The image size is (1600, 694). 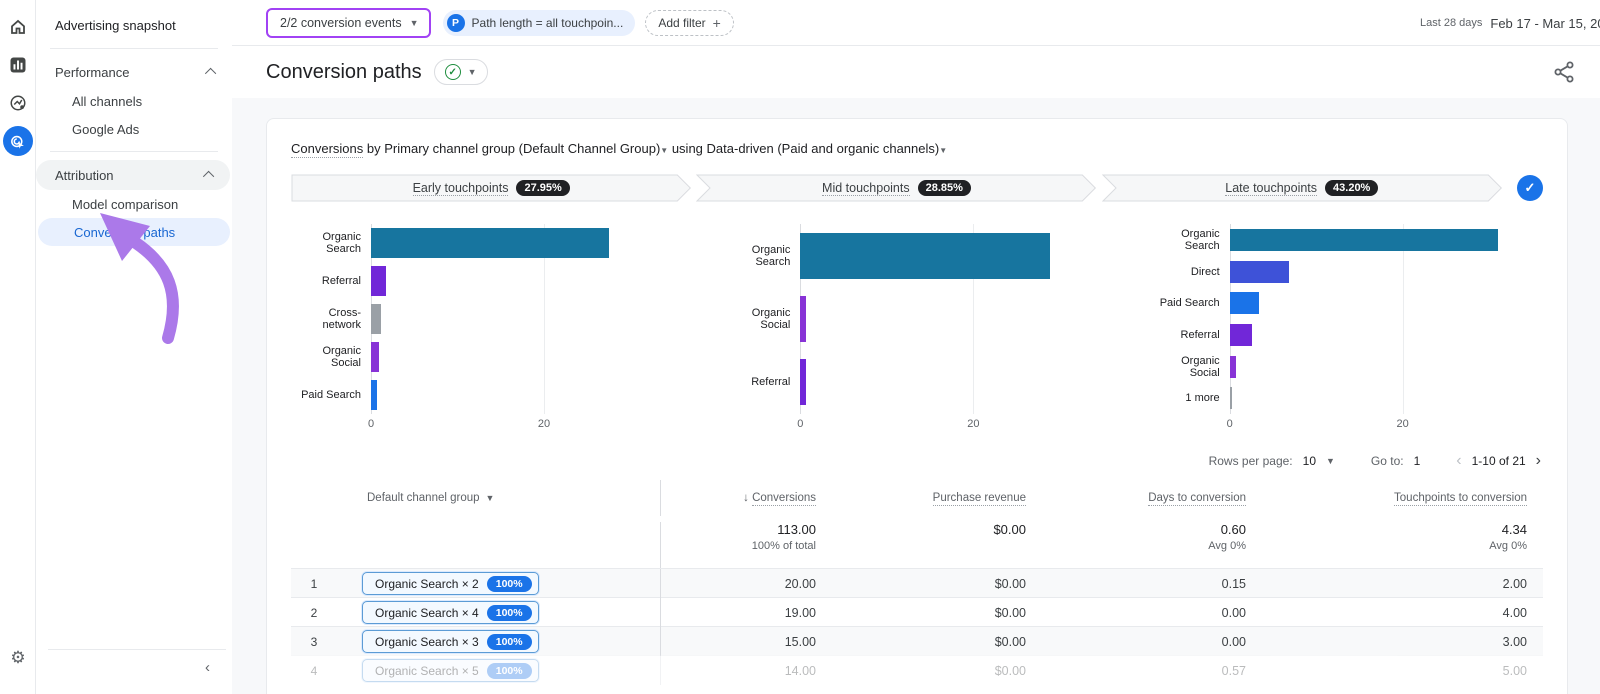 What do you see at coordinates (84, 175) in the screenshot?
I see `sidebar-section-label: Attribution` at bounding box center [84, 175].